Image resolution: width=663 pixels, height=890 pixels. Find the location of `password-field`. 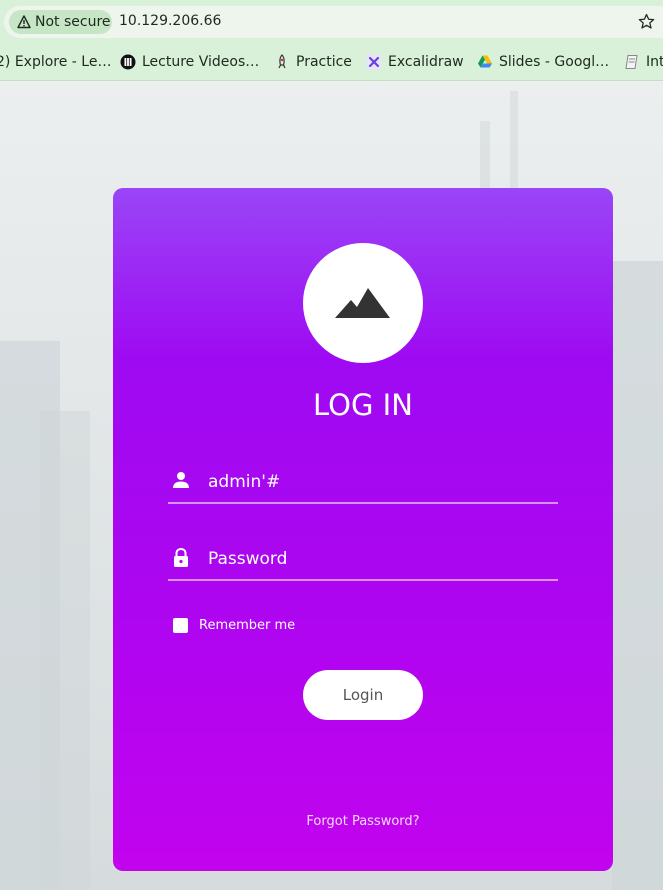

password-field is located at coordinates (363, 561).